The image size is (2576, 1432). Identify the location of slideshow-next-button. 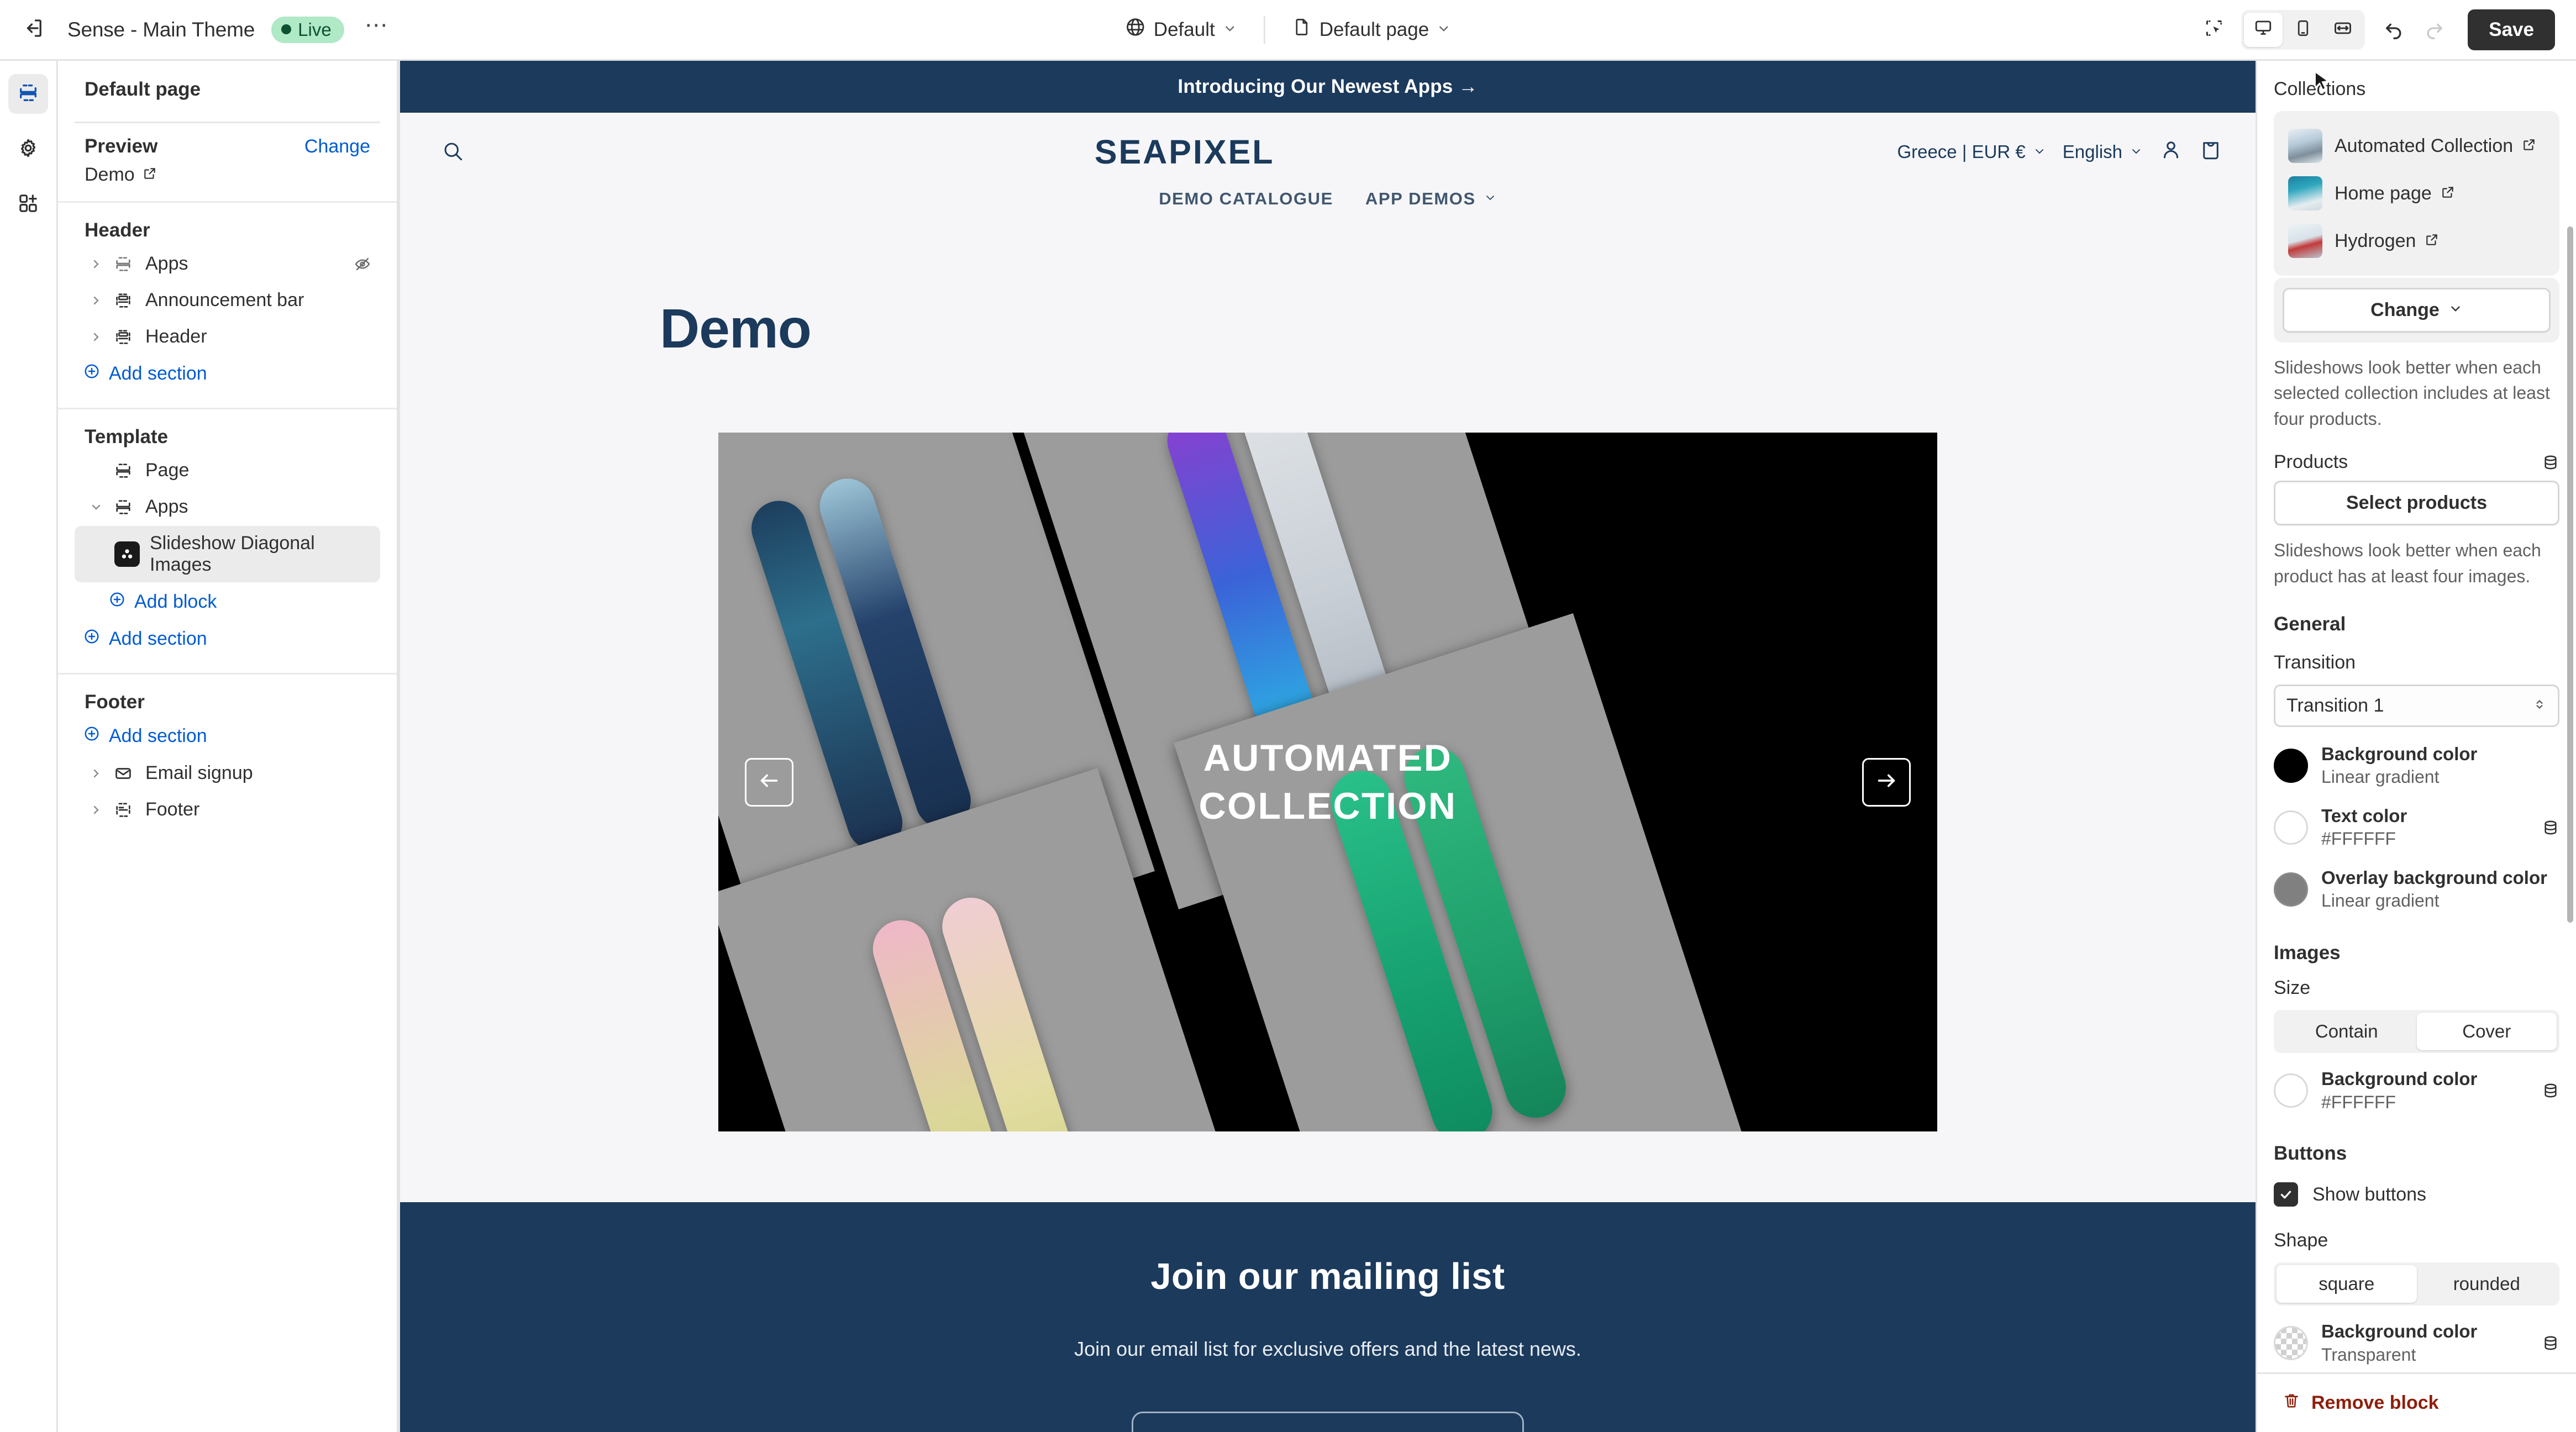
(1886, 782).